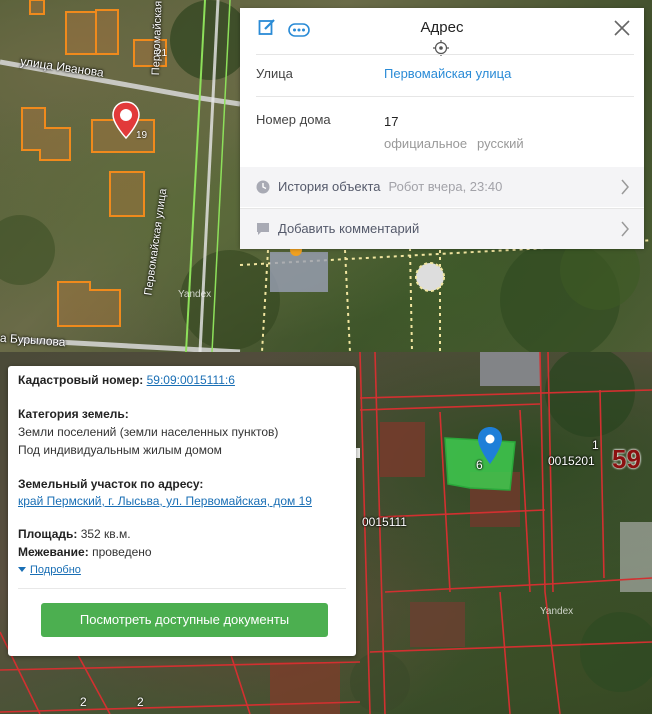 The width and height of the screenshot is (652, 714). What do you see at coordinates (595, 445) in the screenshot?
I see `block-number-0015201-top: 1` at bounding box center [595, 445].